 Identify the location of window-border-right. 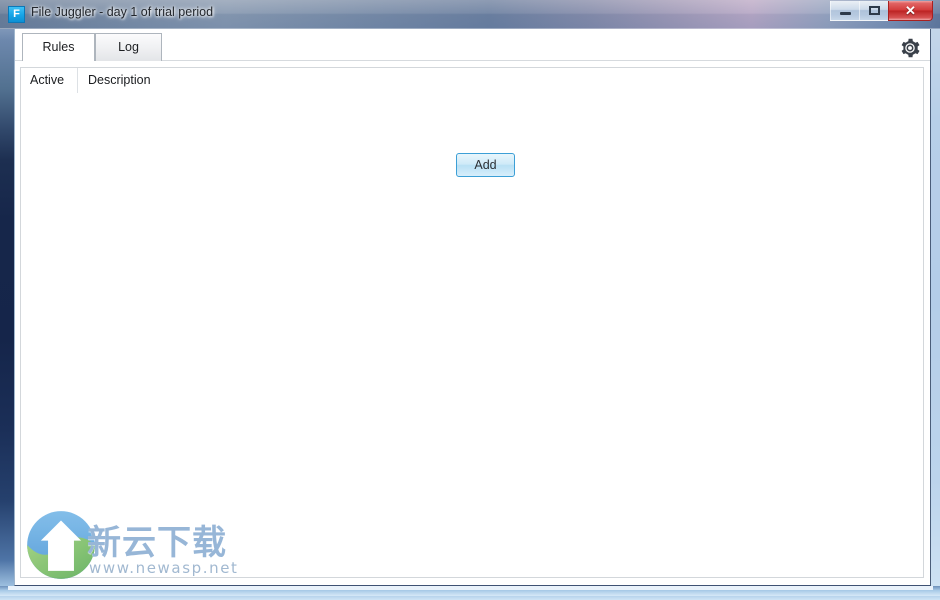
(935, 298).